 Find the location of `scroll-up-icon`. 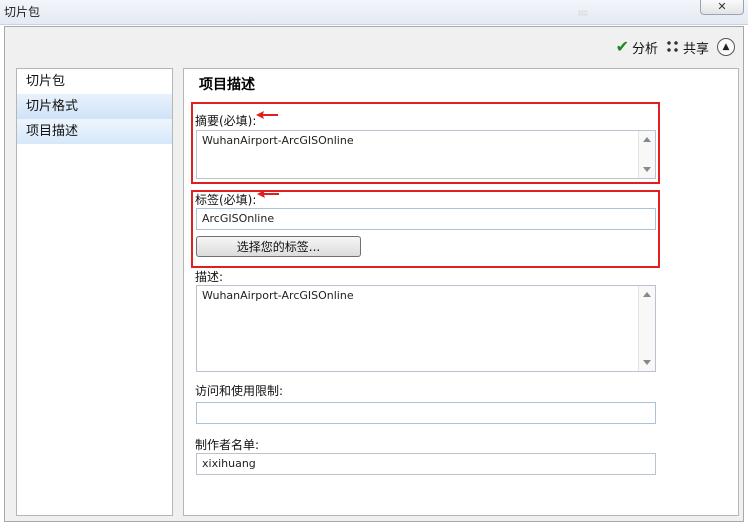

scroll-up-icon is located at coordinates (647, 294).